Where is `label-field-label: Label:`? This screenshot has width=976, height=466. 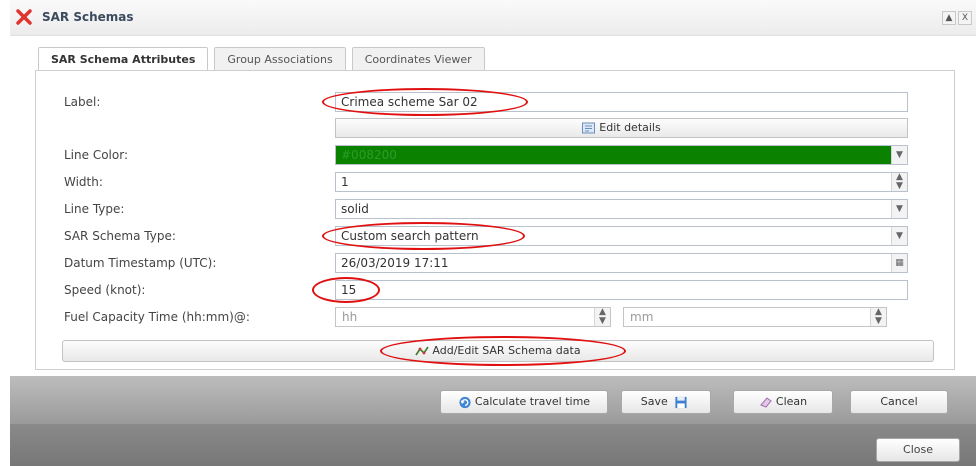 label-field-label: Label: is located at coordinates (82, 102).